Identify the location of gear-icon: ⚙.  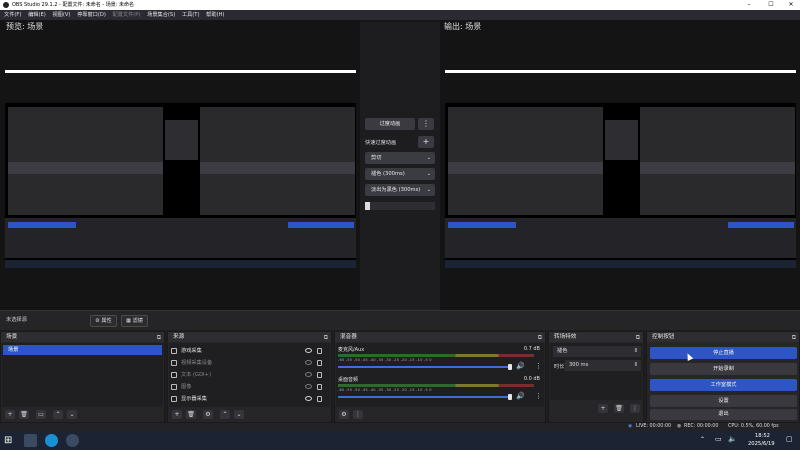
(208, 414).